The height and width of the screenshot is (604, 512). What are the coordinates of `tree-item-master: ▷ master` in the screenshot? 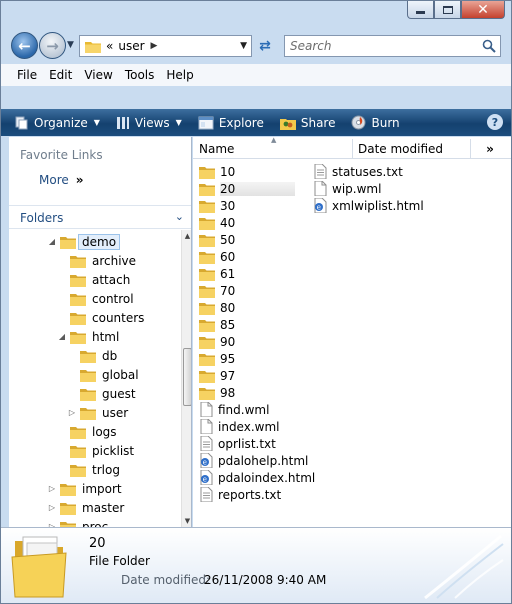 It's located at (85, 507).